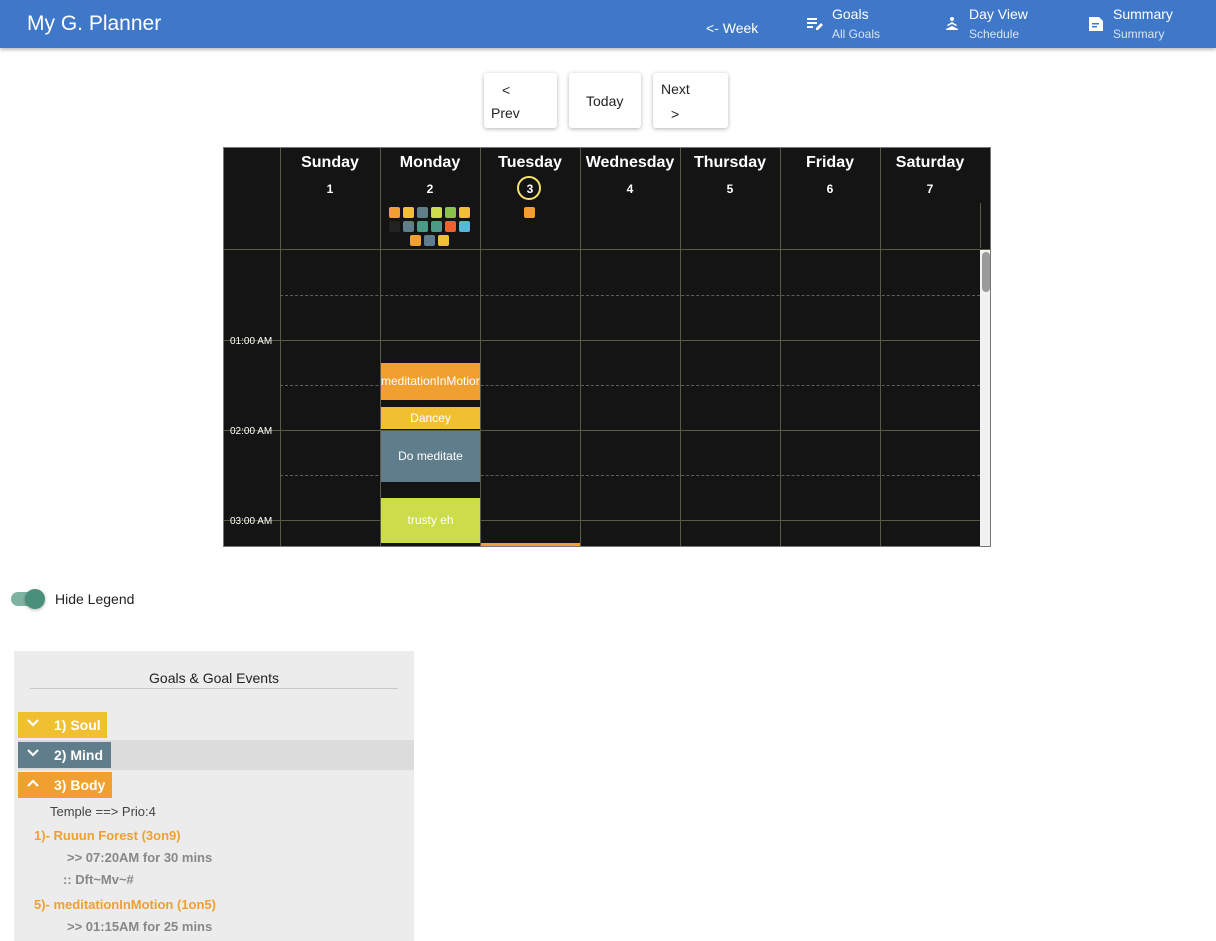 The width and height of the screenshot is (1216, 941). Describe the element at coordinates (1143, 14) in the screenshot. I see `nav-summary-label: Summary` at that location.